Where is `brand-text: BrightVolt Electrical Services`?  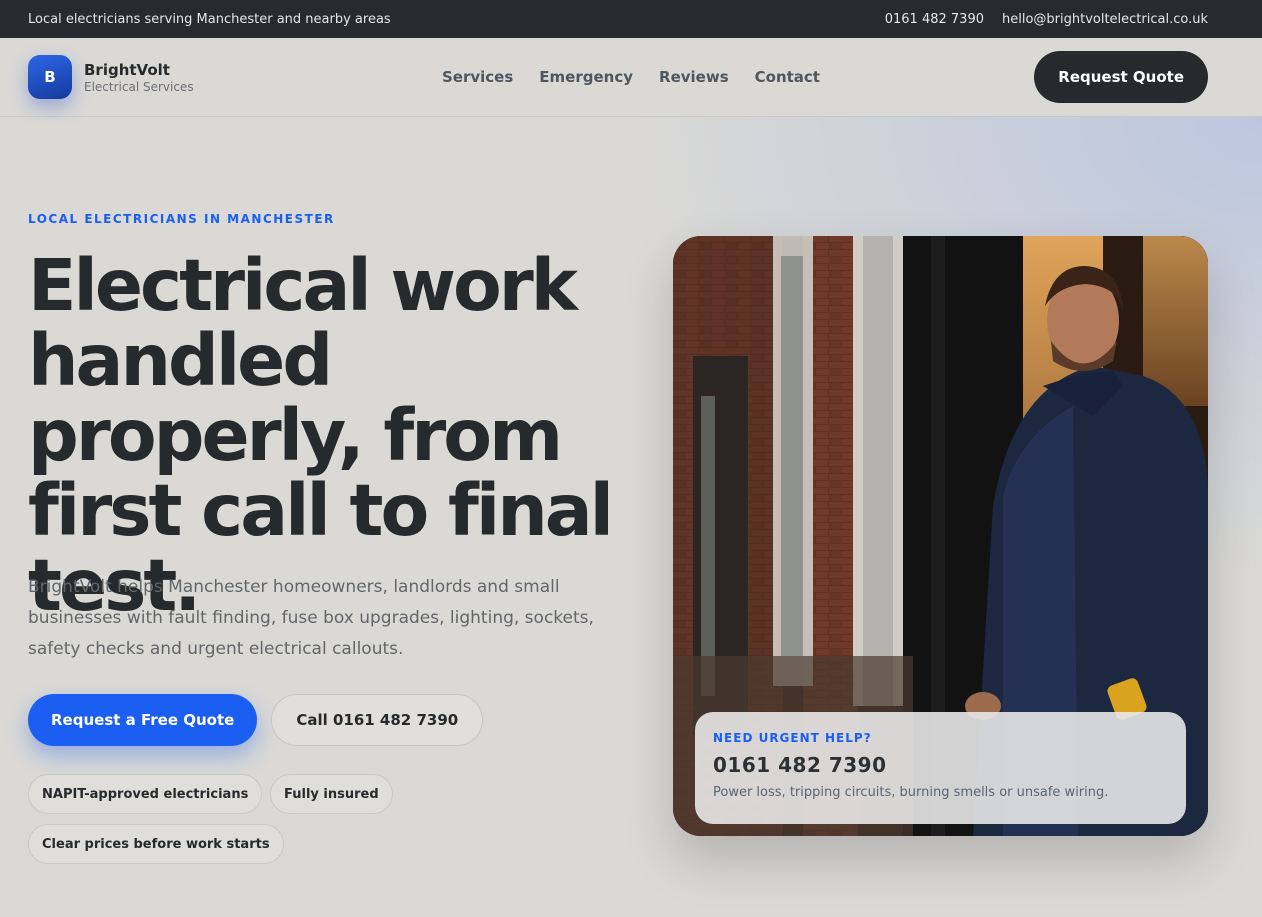
brand-text: BrightVolt Electrical Services is located at coordinates (139, 77).